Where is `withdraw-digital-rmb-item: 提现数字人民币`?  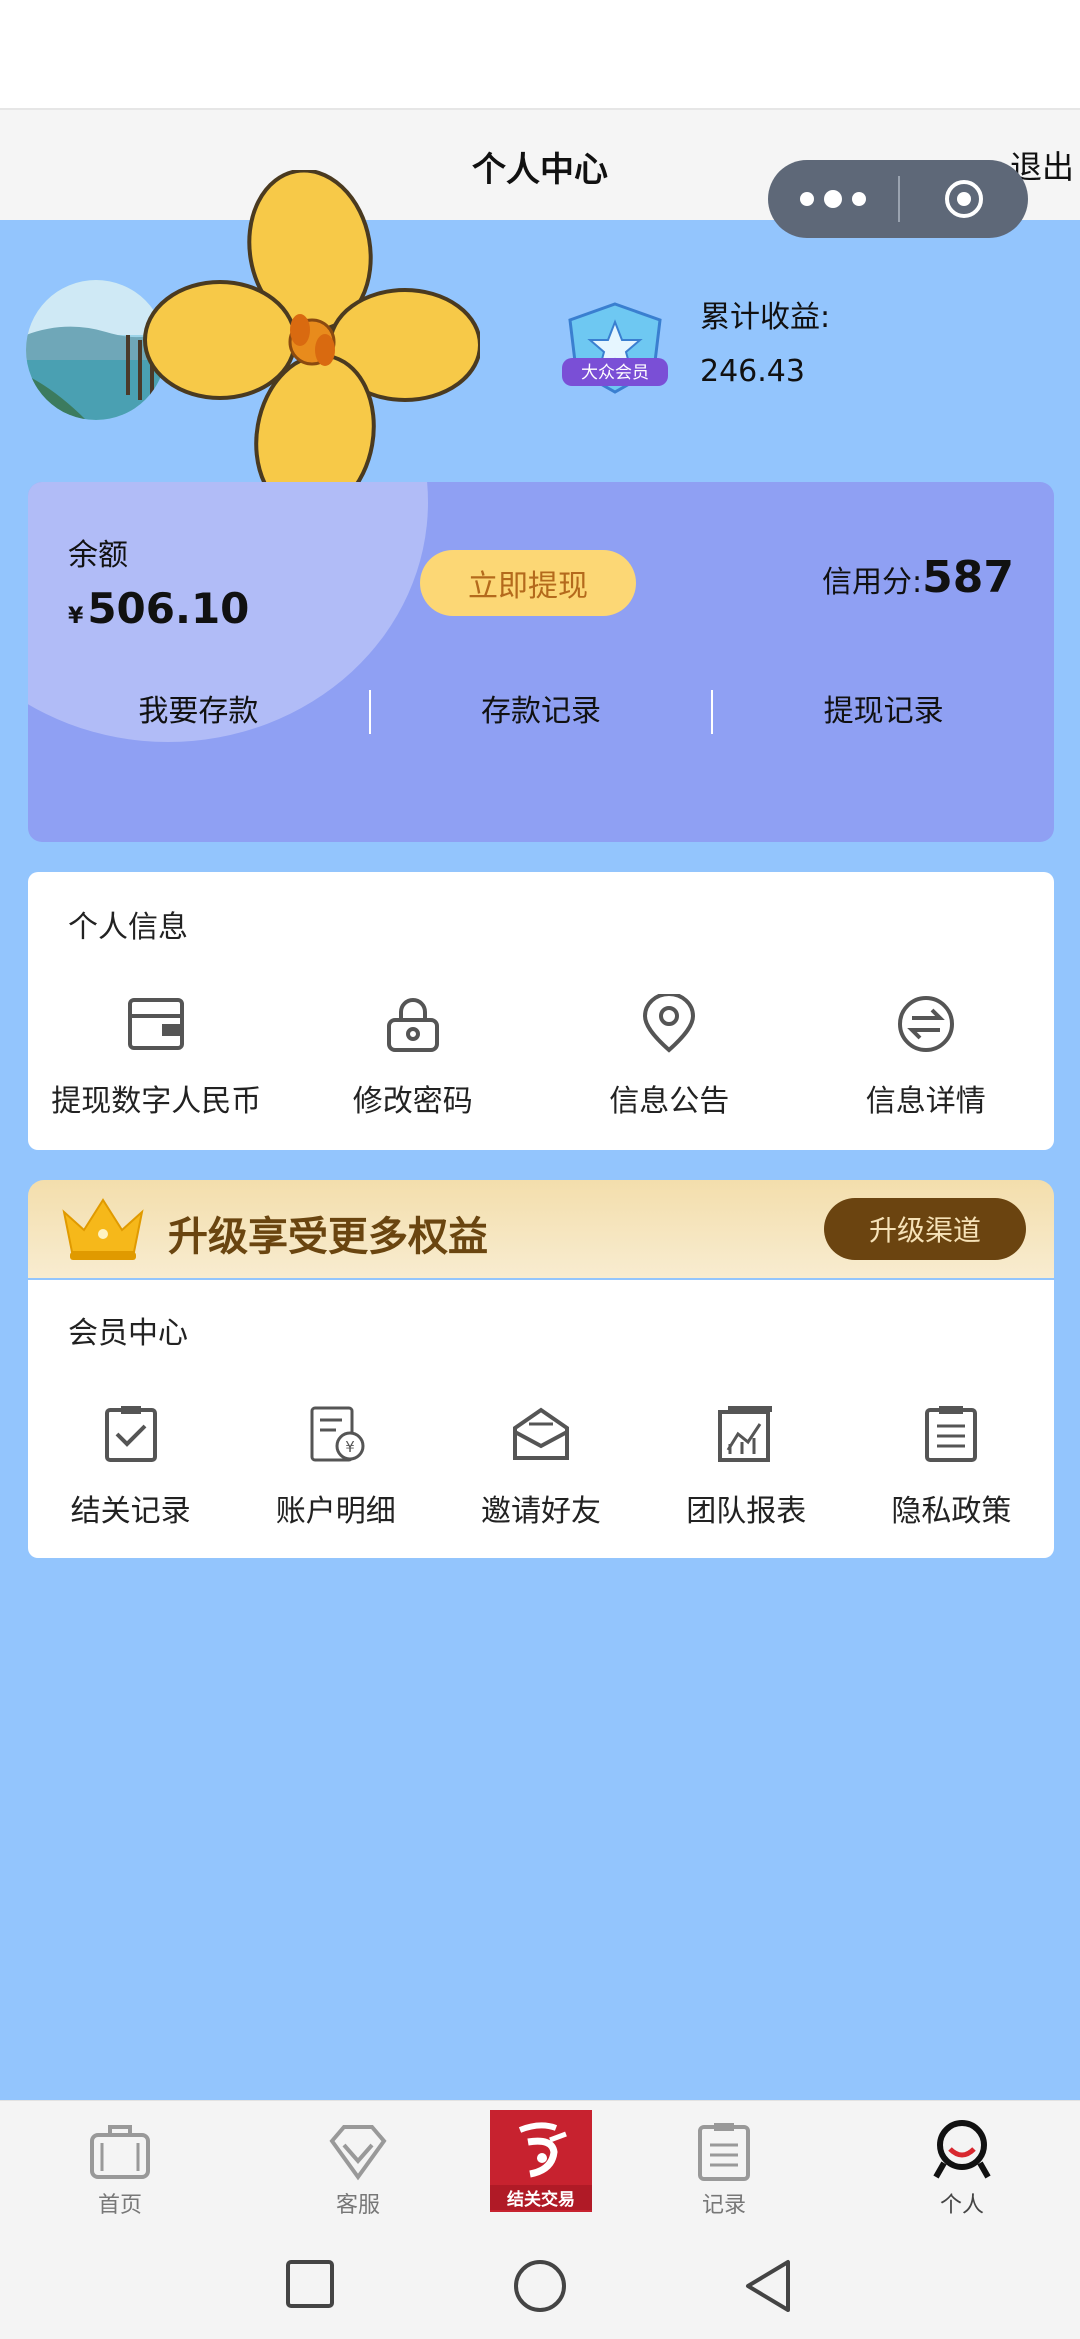
withdraw-digital-rmb-item: 提现数字人民币 is located at coordinates (156, 1057).